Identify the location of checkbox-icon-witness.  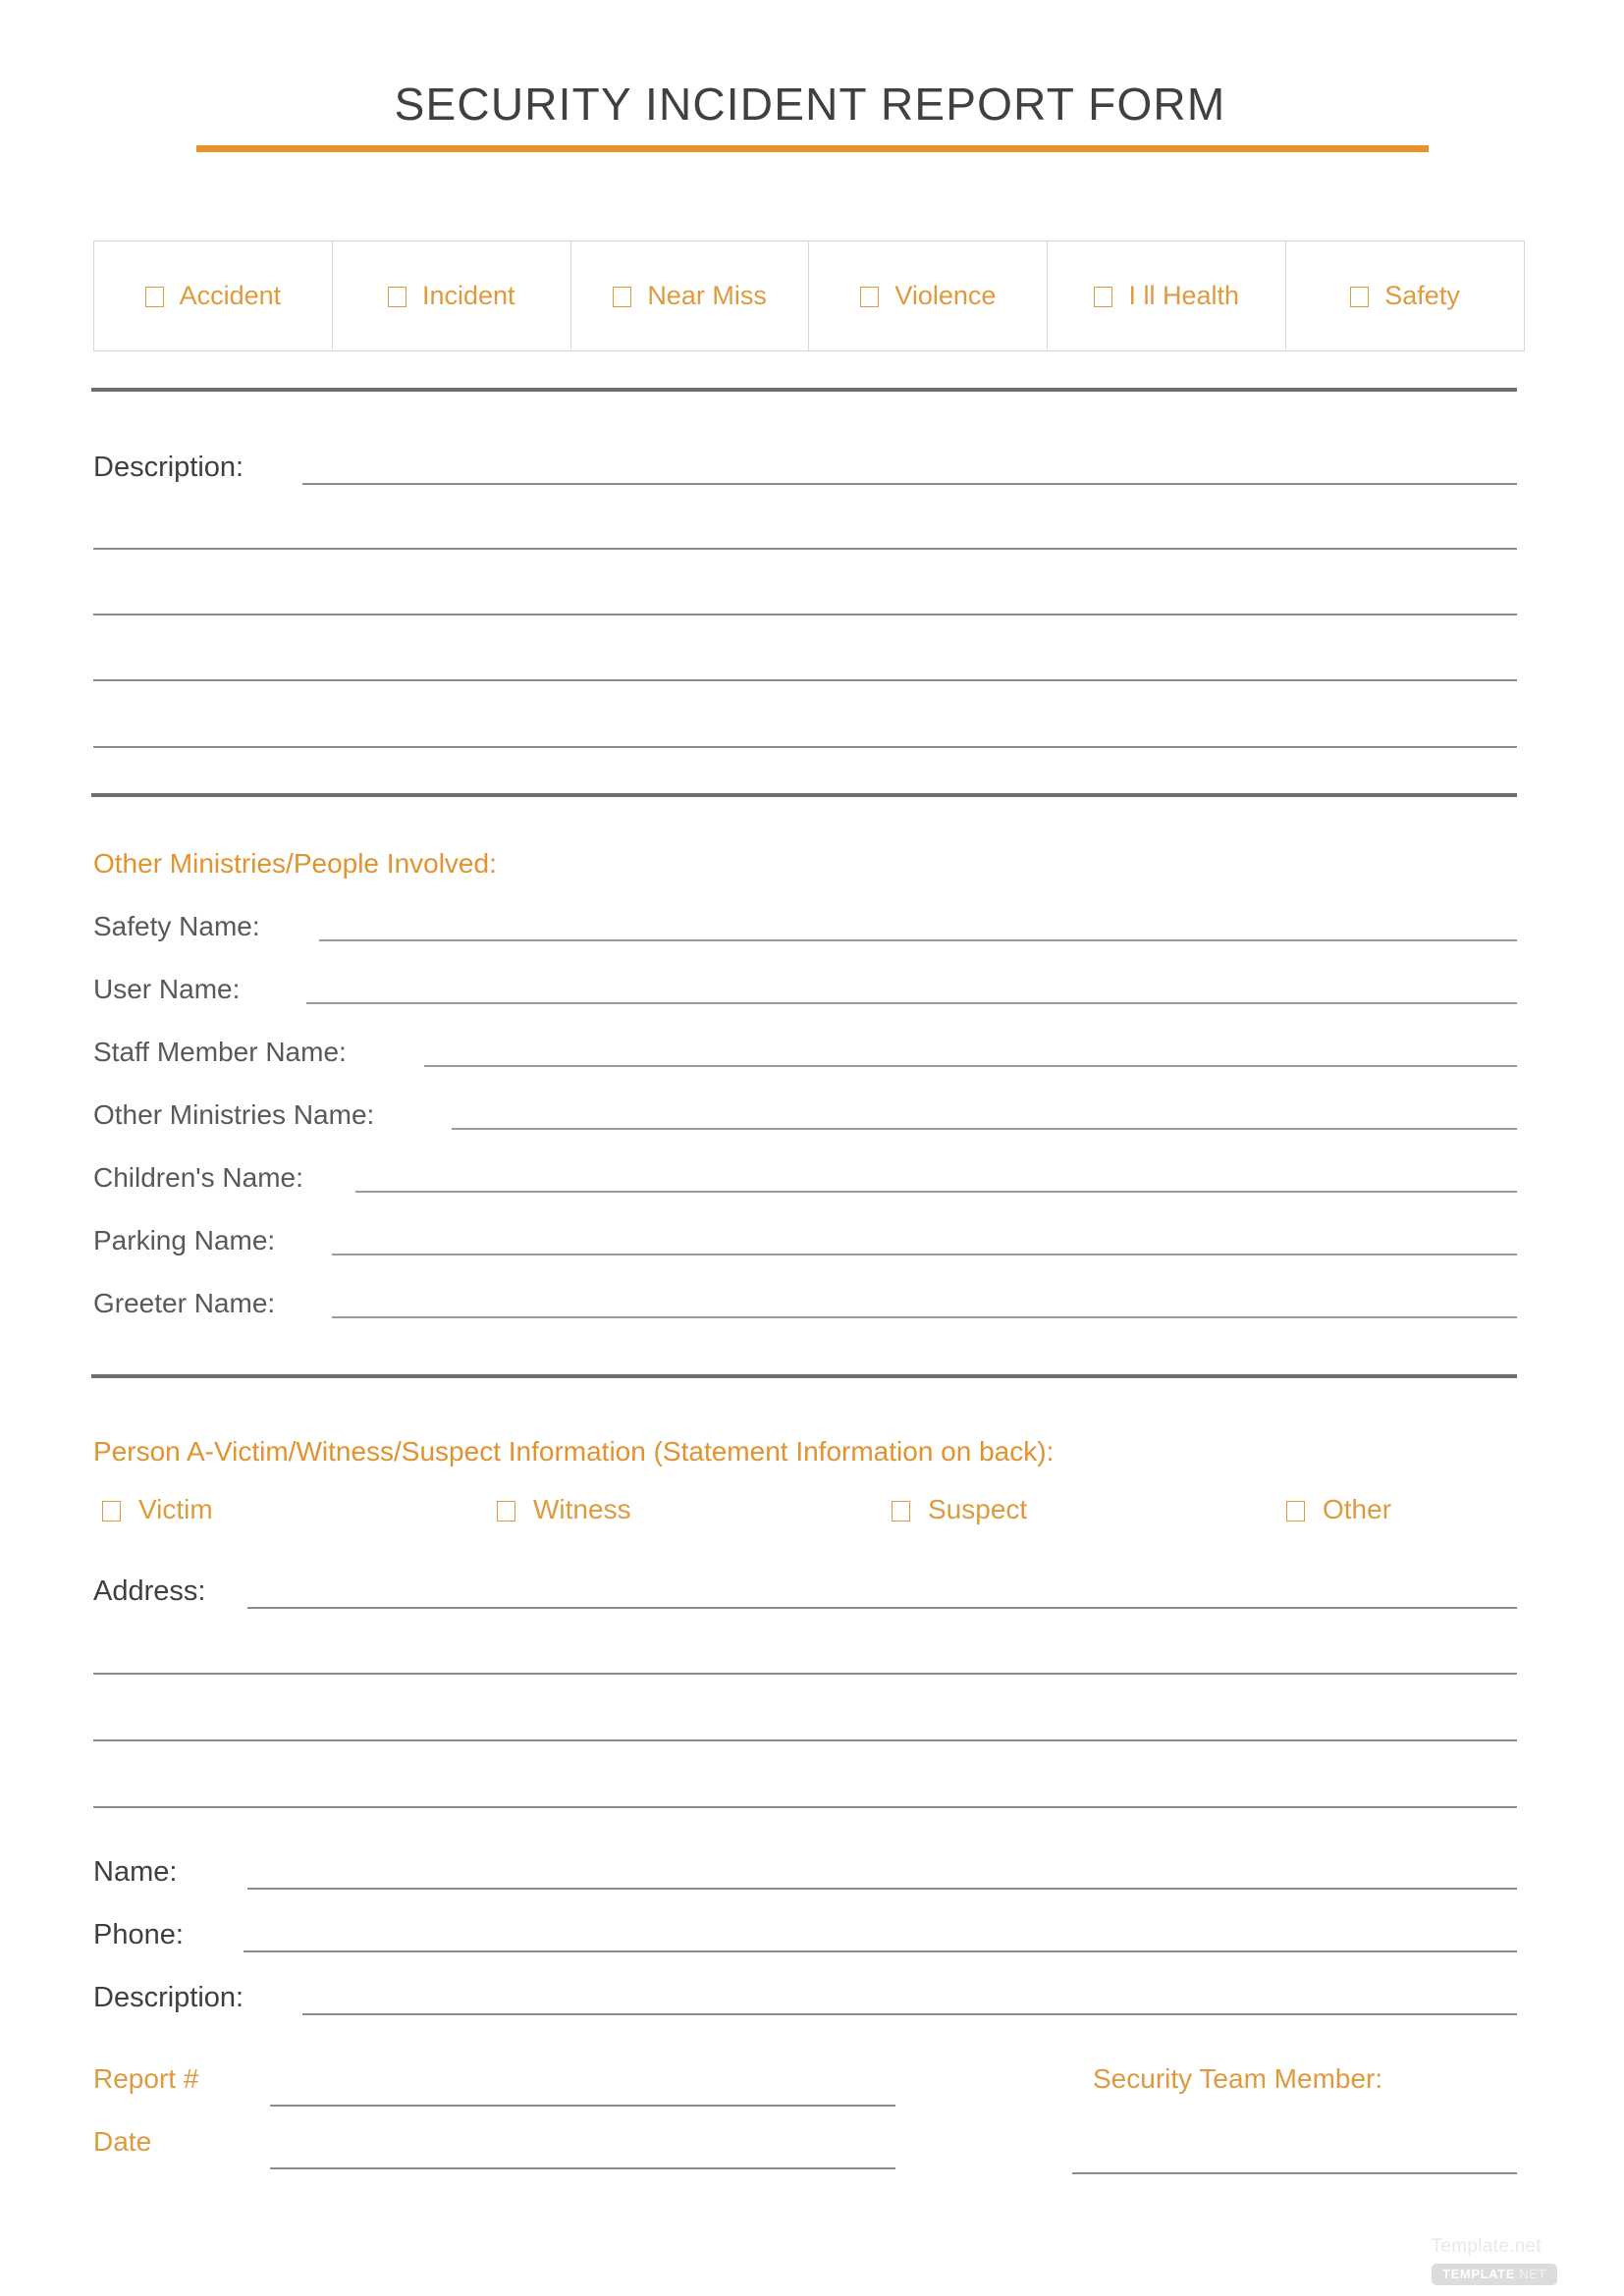
(506, 1511).